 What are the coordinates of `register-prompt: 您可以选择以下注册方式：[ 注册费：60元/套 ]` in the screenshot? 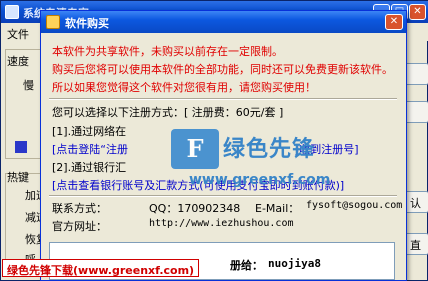 It's located at (168, 112).